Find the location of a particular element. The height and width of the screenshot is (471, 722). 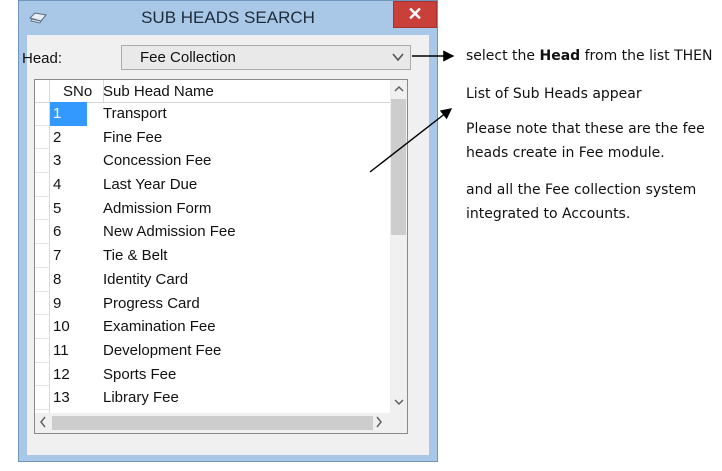

table-row: 13 Library Fee is located at coordinates (212, 398).